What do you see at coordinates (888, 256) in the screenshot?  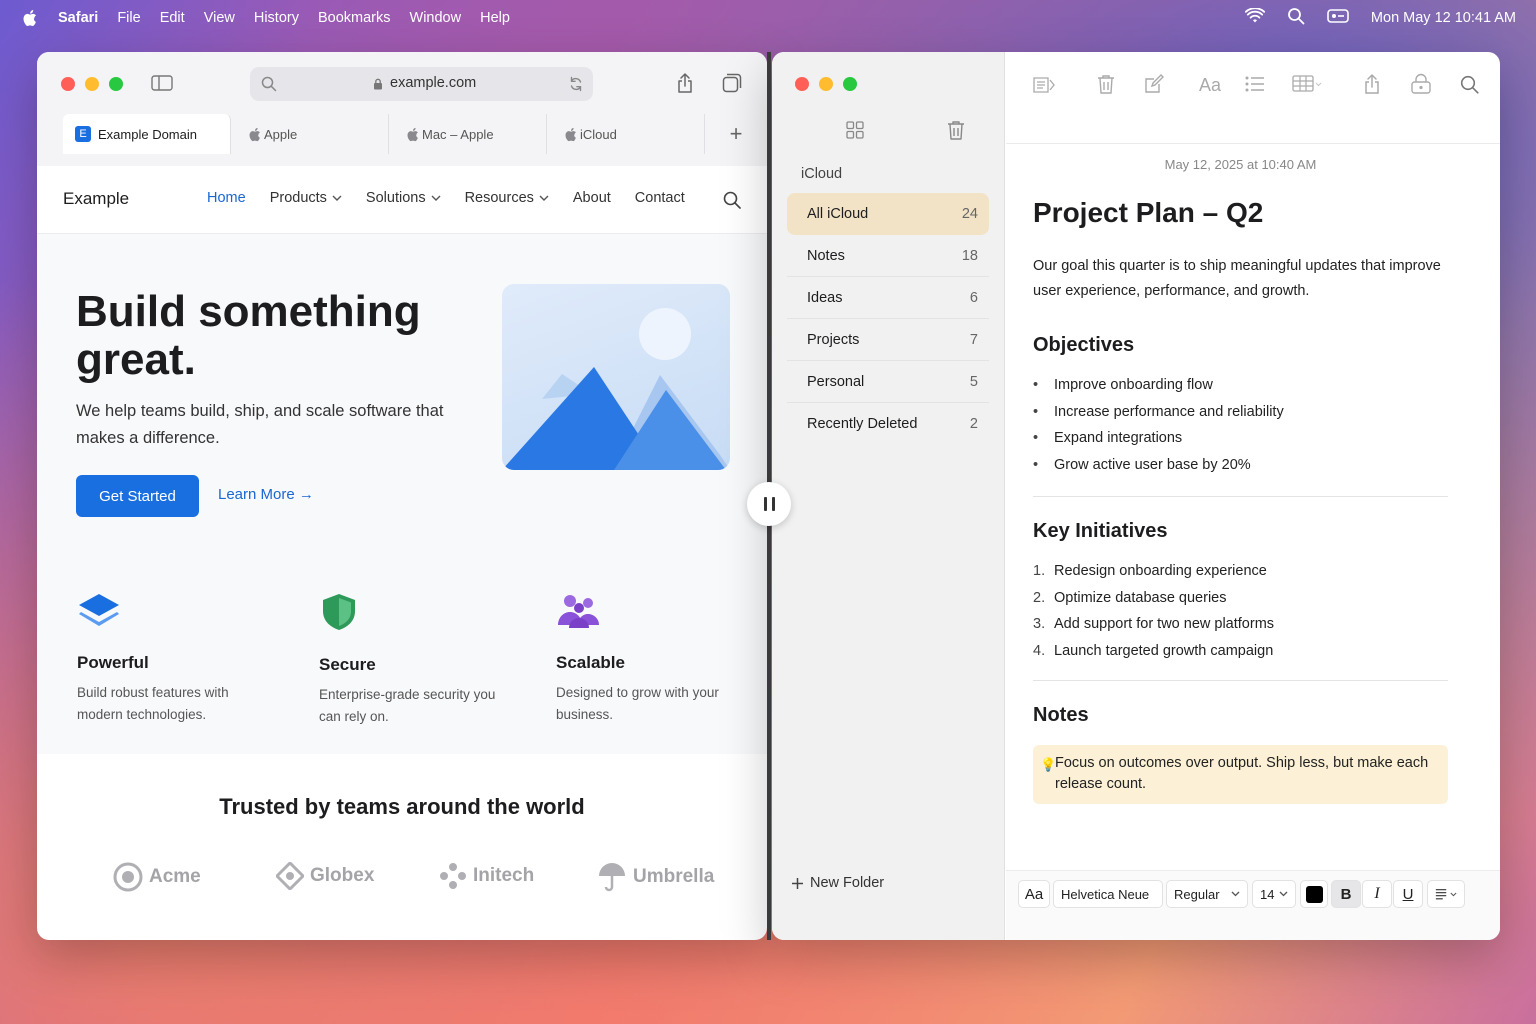 I see `folder-notes: Notes 18` at bounding box center [888, 256].